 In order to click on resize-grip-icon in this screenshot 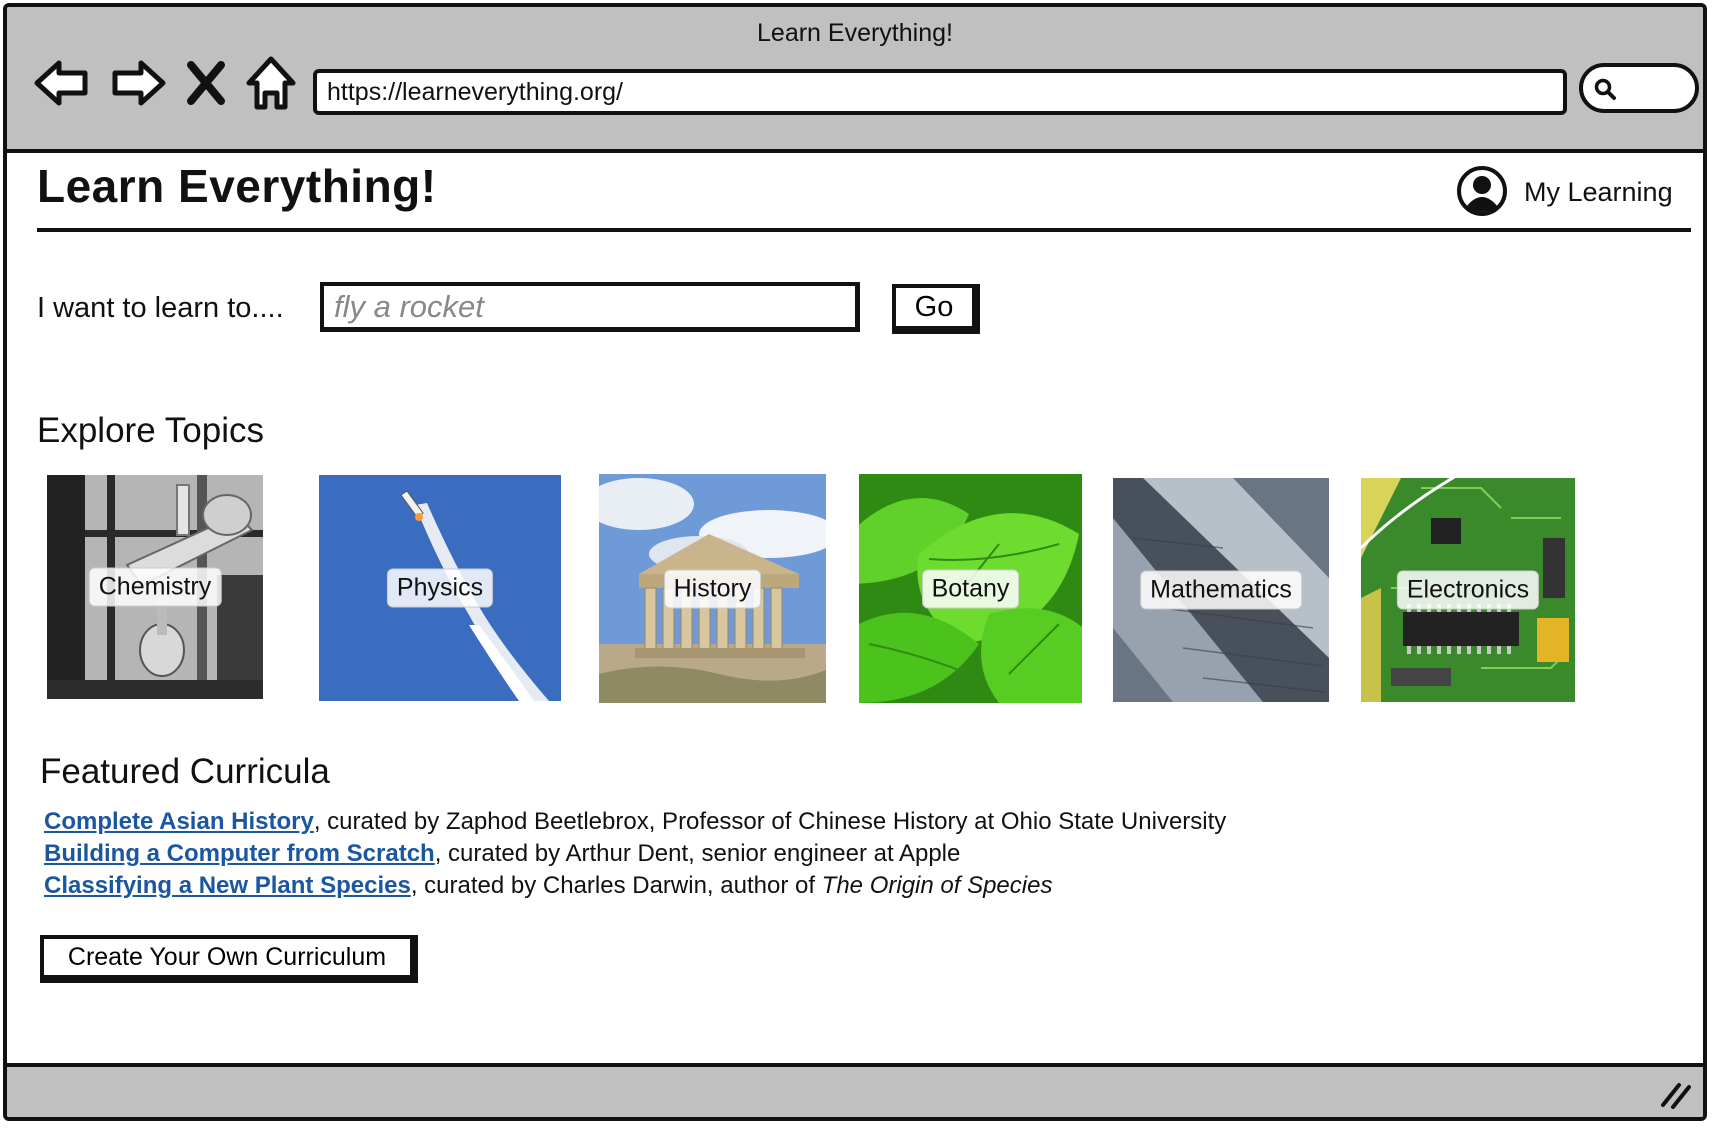, I will do `click(1675, 1094)`.